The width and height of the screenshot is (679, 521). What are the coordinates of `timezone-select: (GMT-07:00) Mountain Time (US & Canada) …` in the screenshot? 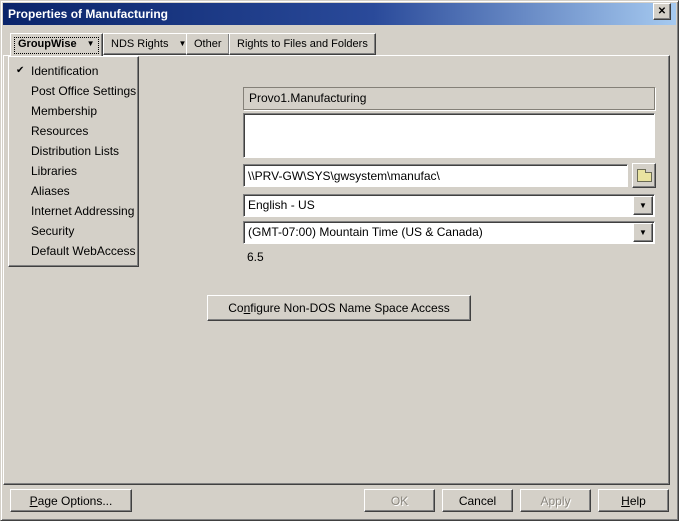 It's located at (449, 232).